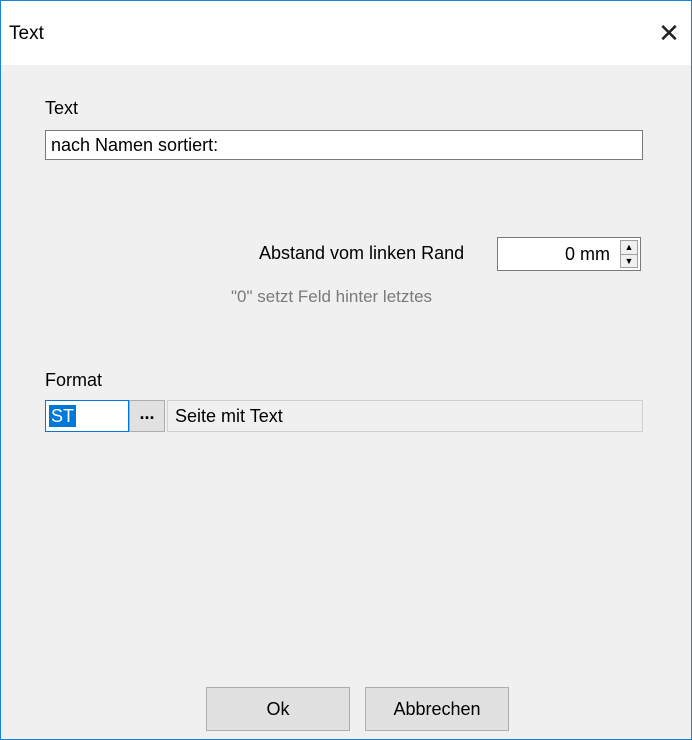  I want to click on spinner-buttons: ▲ ▼, so click(629, 254).